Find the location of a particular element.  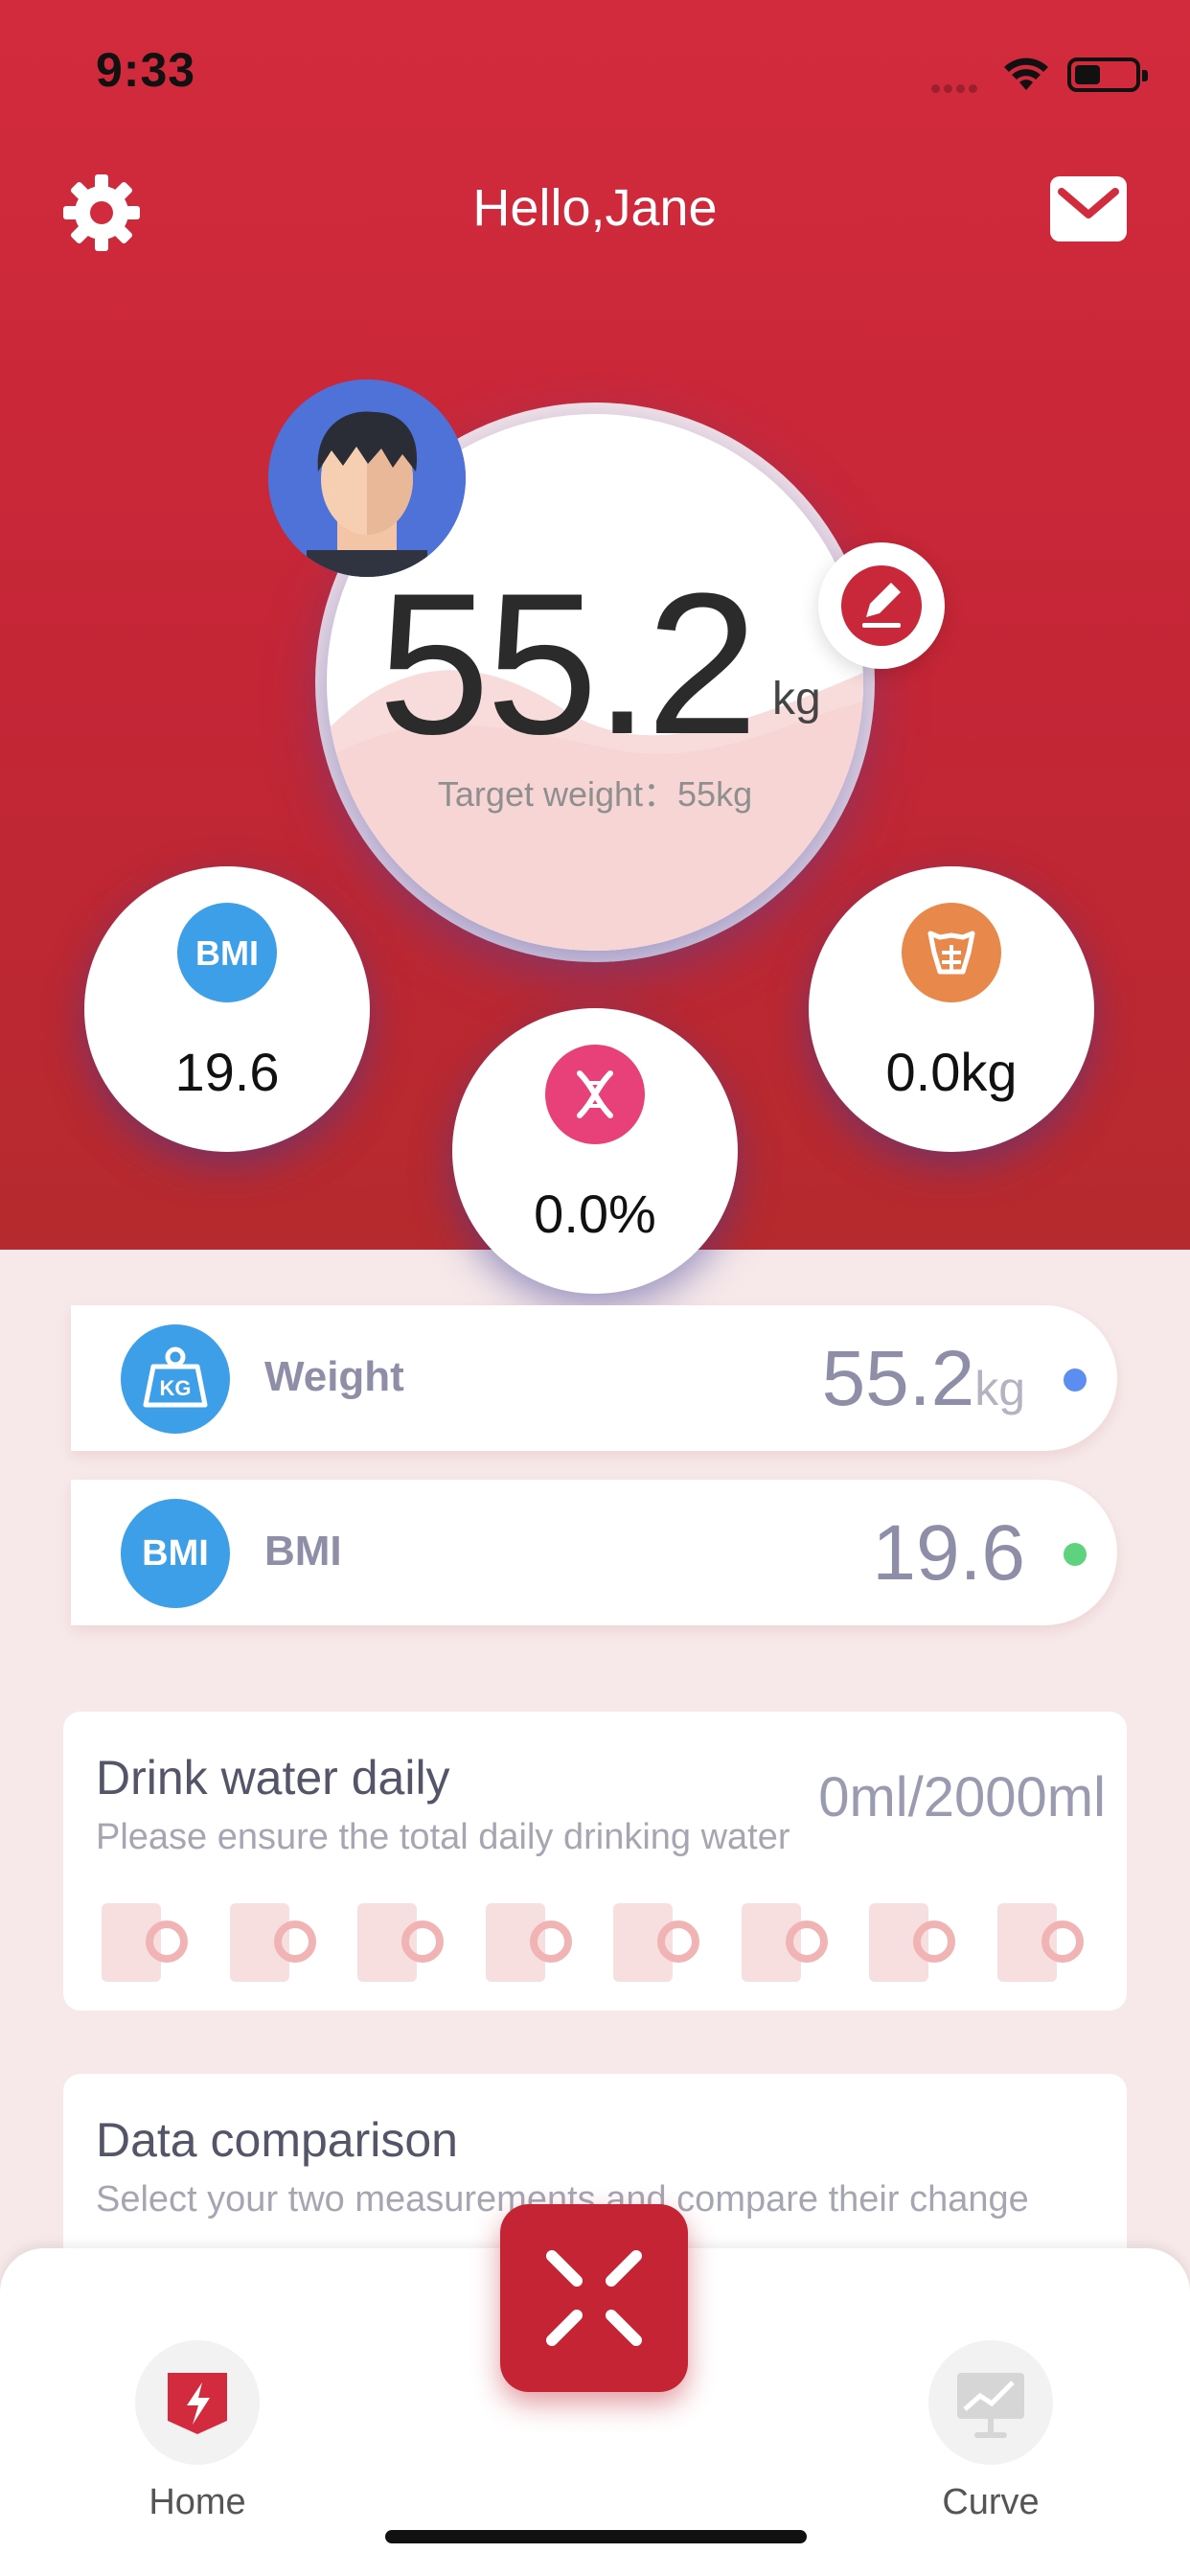

muscle-metric: 0.0kg is located at coordinates (952, 1009).